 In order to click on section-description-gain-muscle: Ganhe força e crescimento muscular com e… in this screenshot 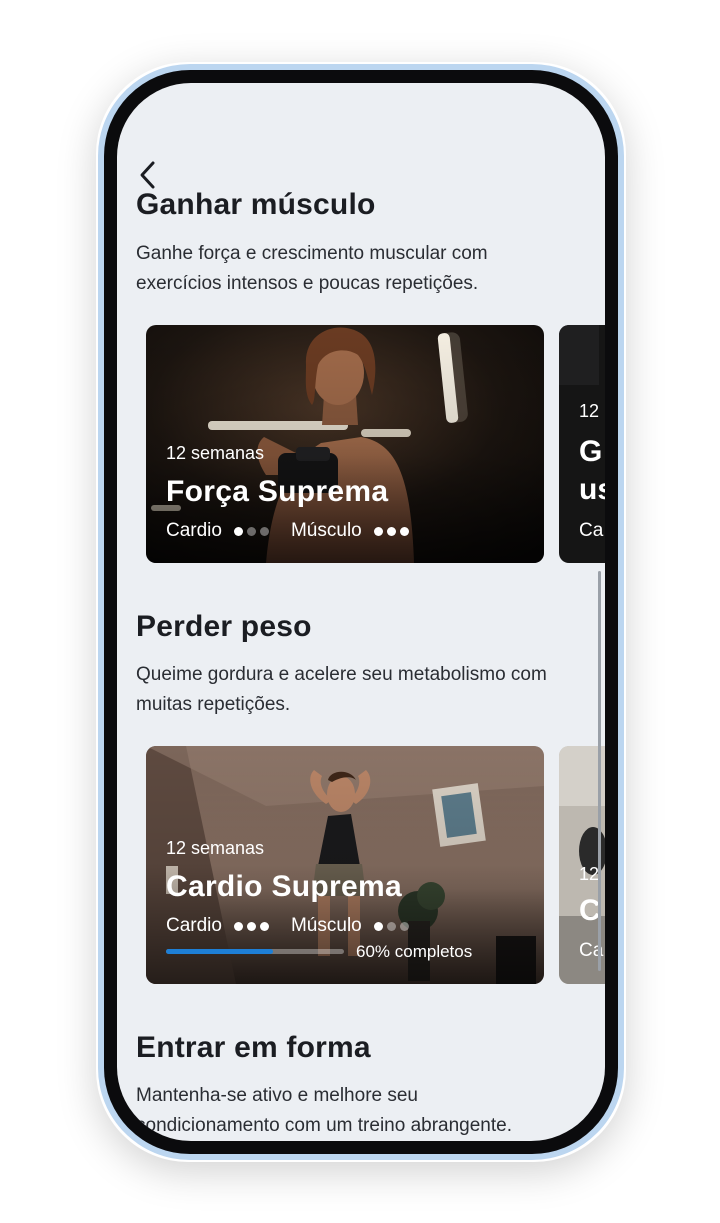, I will do `click(312, 268)`.